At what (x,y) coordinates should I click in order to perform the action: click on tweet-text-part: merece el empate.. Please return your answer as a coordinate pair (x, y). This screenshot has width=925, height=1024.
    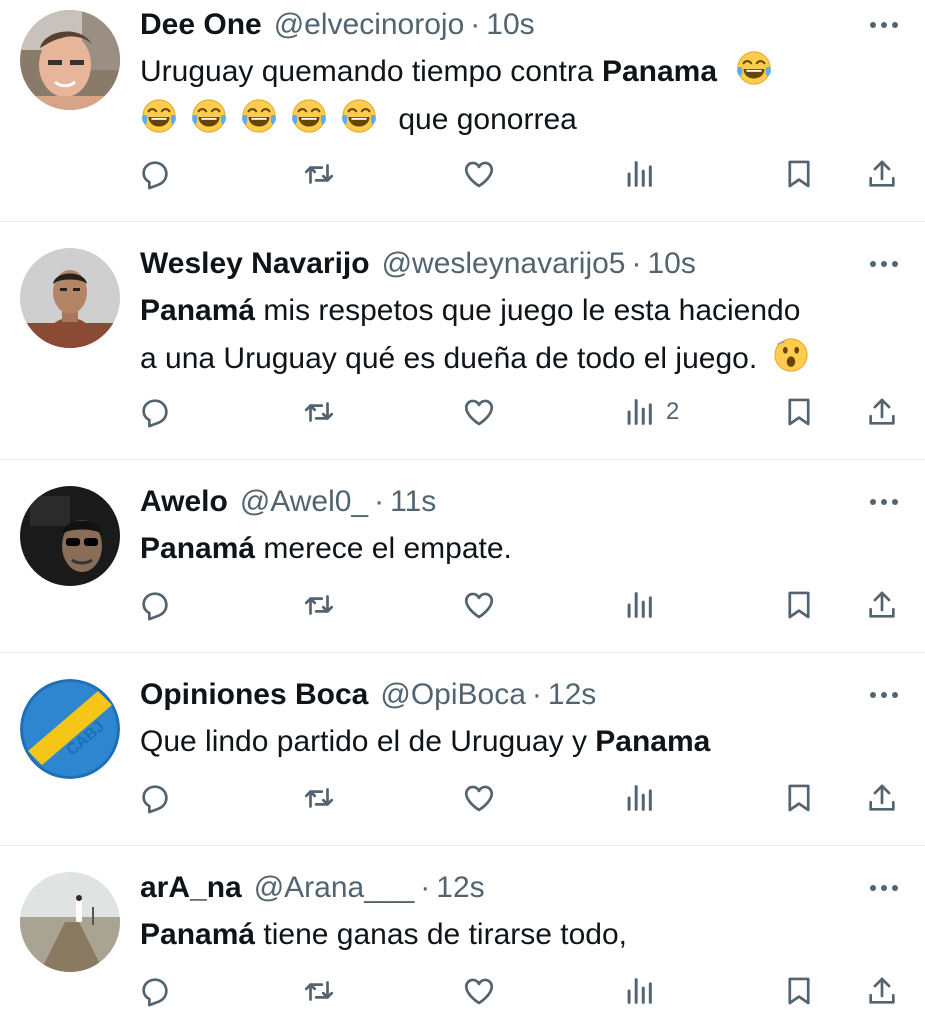
    Looking at the image, I should click on (383, 548).